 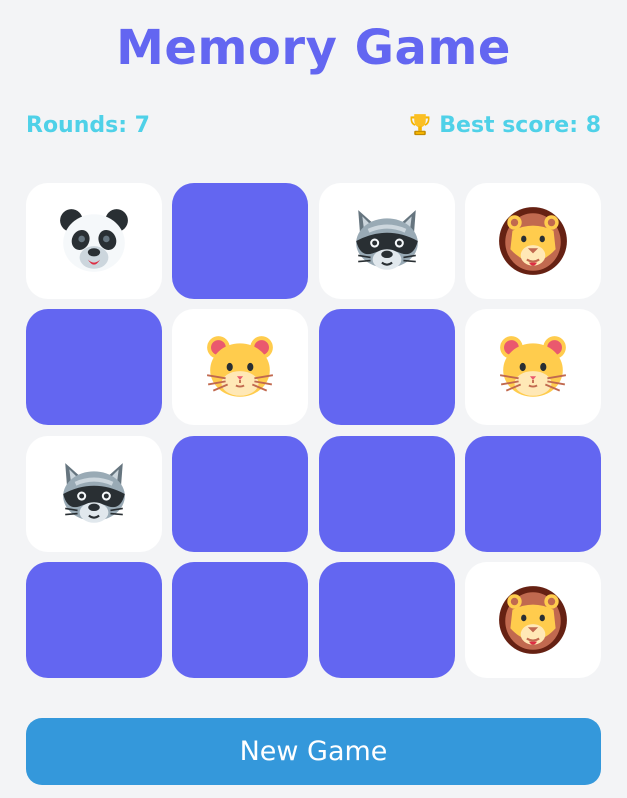 I want to click on panda-icon, so click(x=94, y=240).